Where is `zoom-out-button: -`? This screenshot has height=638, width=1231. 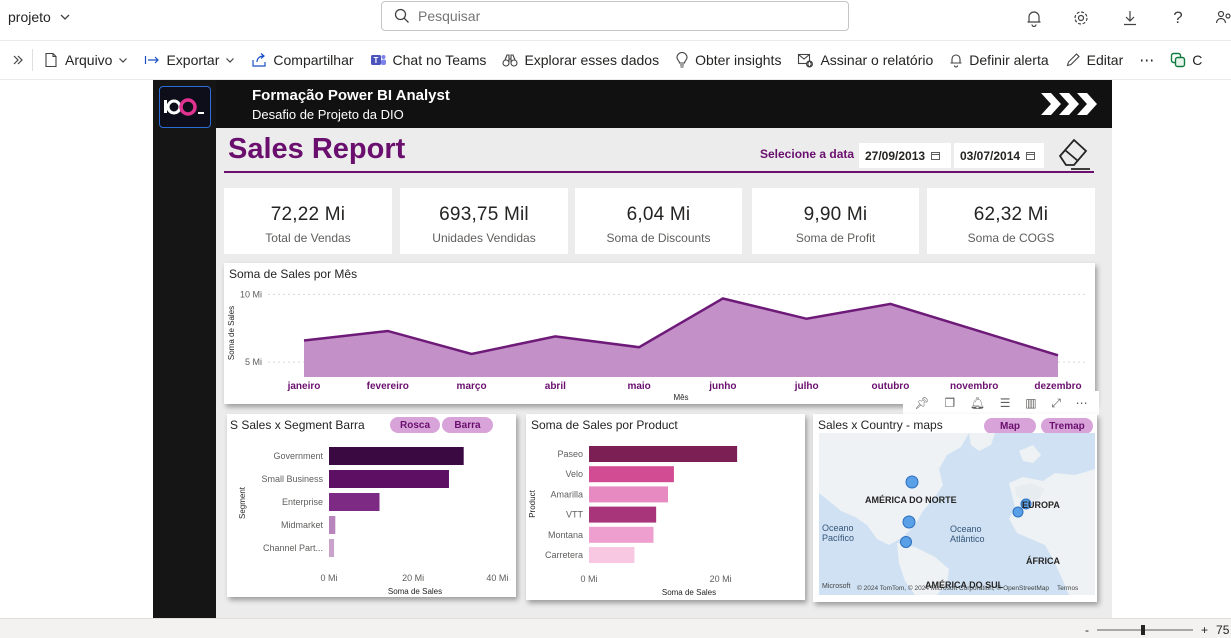 zoom-out-button: - is located at coordinates (1087, 630).